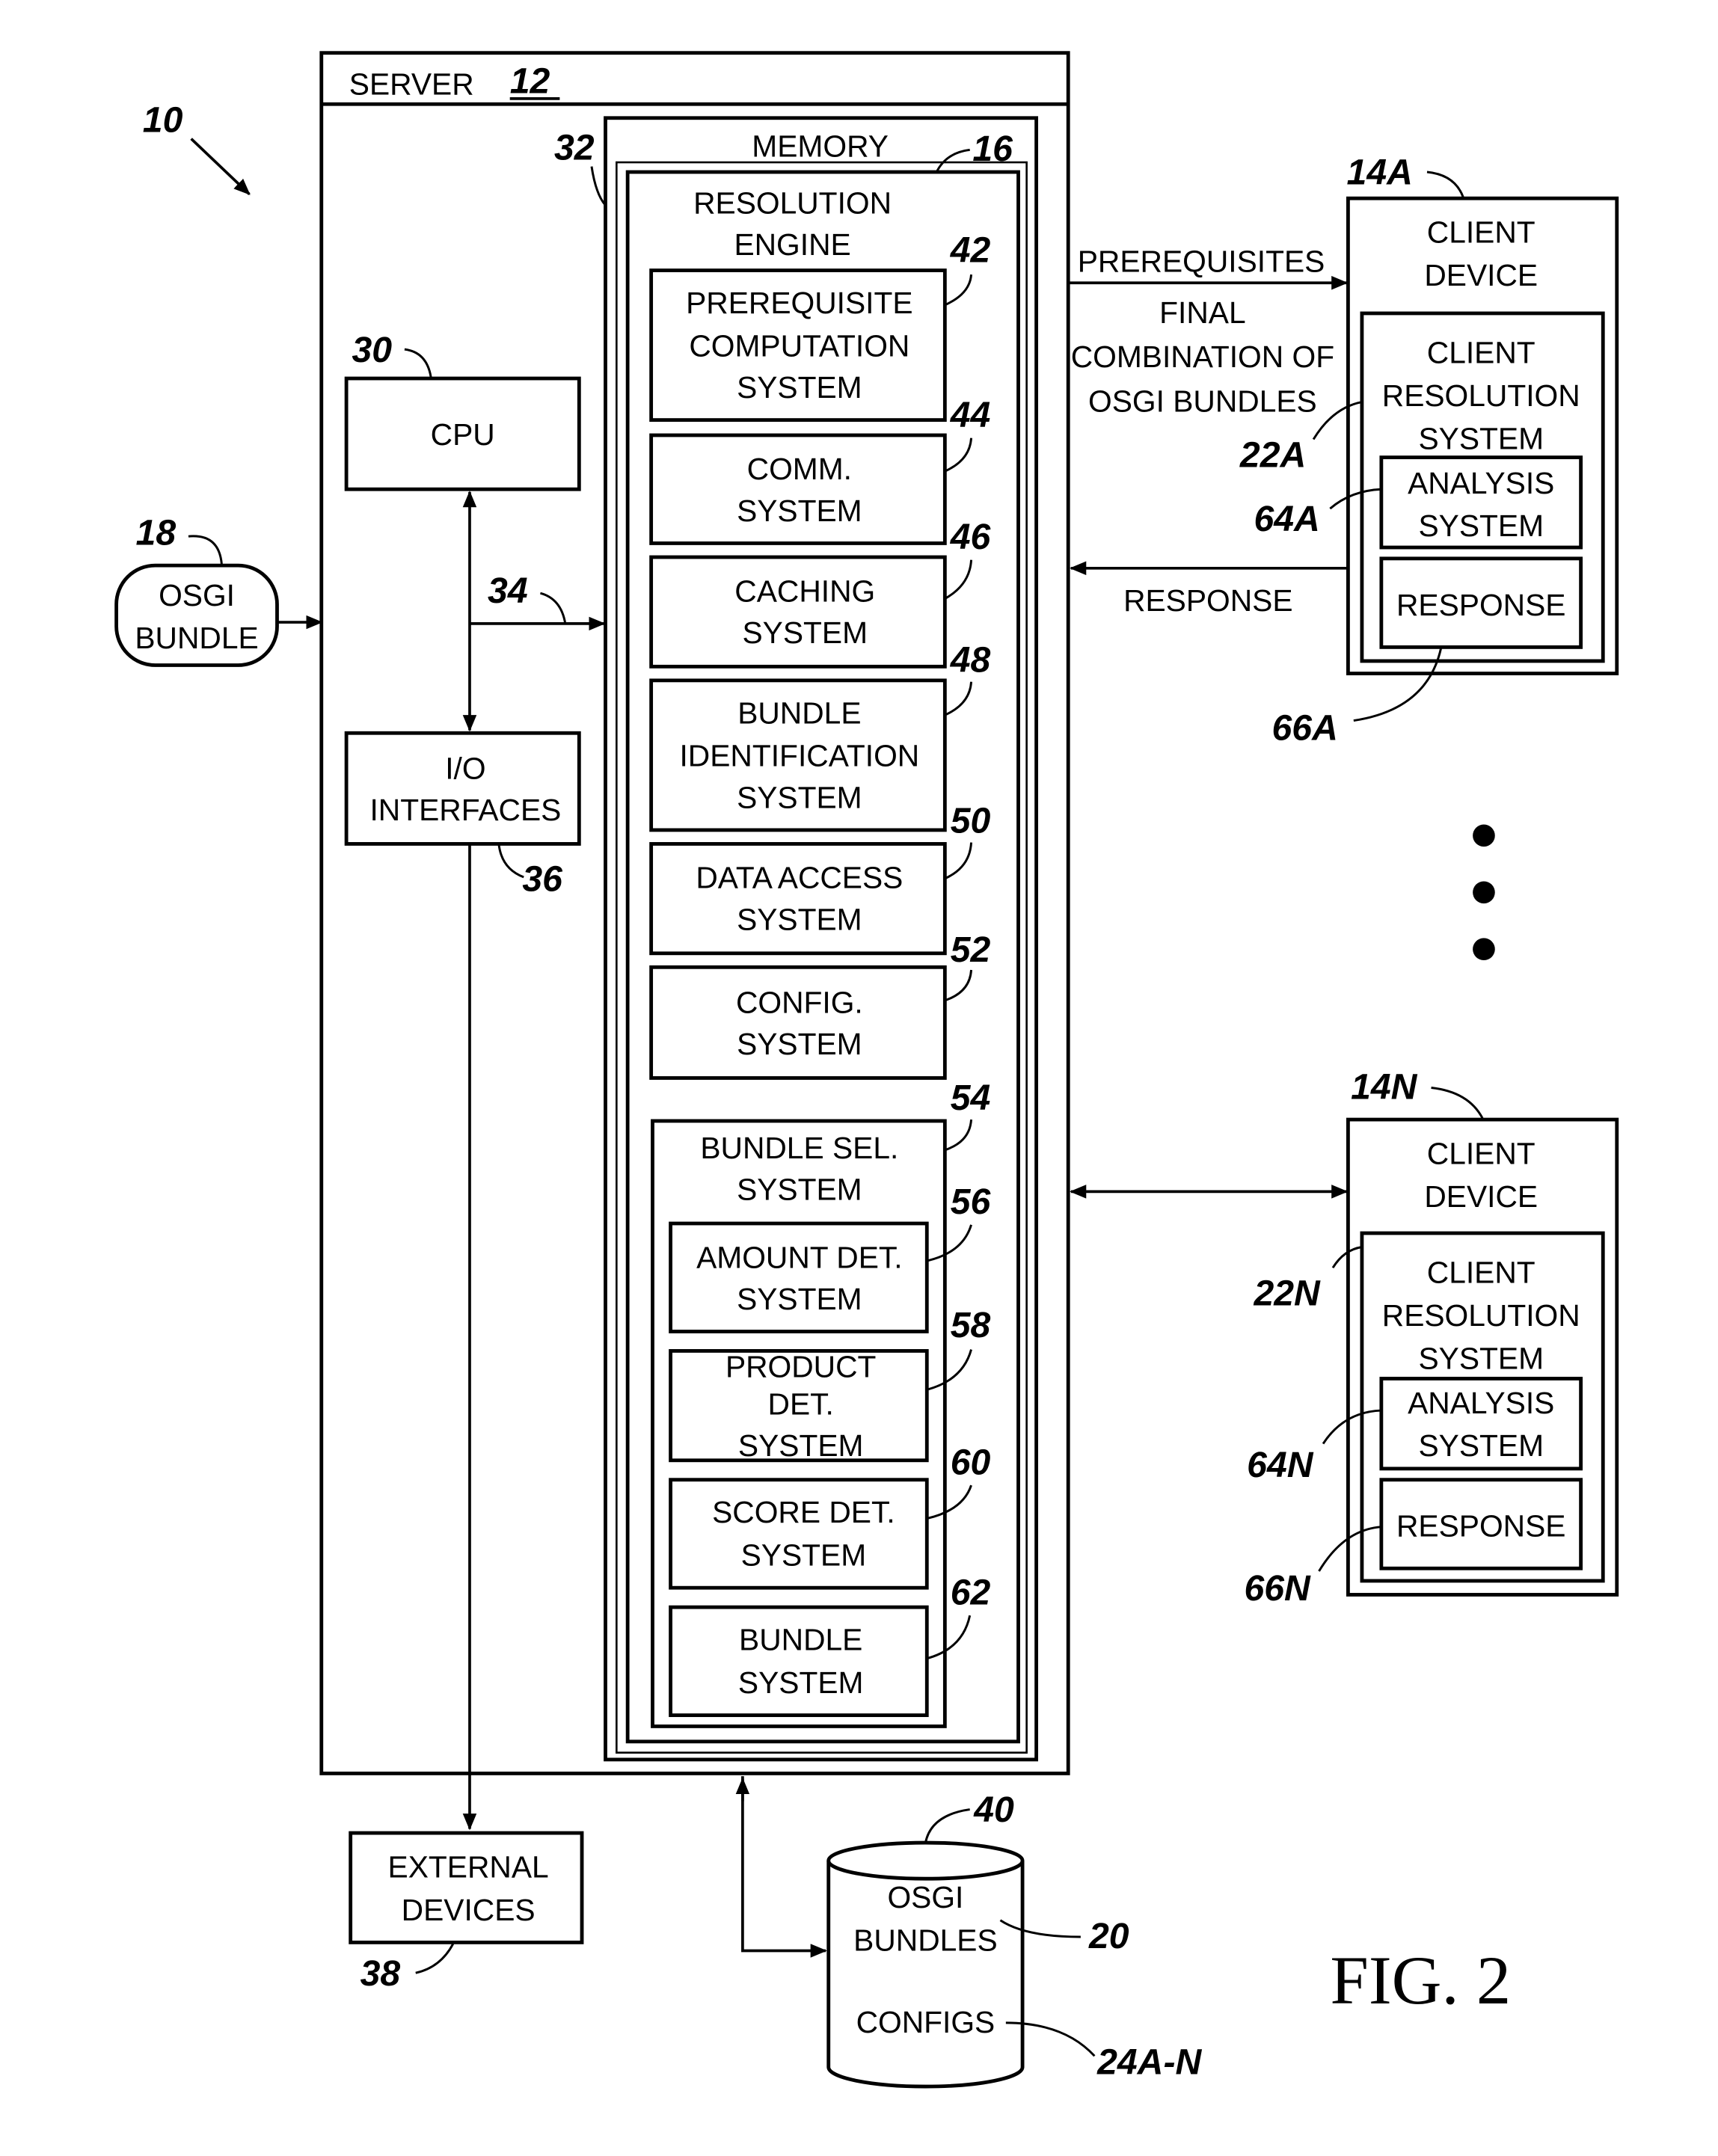  I want to click on storage-bundles-label: BUNDLES, so click(925, 1940).